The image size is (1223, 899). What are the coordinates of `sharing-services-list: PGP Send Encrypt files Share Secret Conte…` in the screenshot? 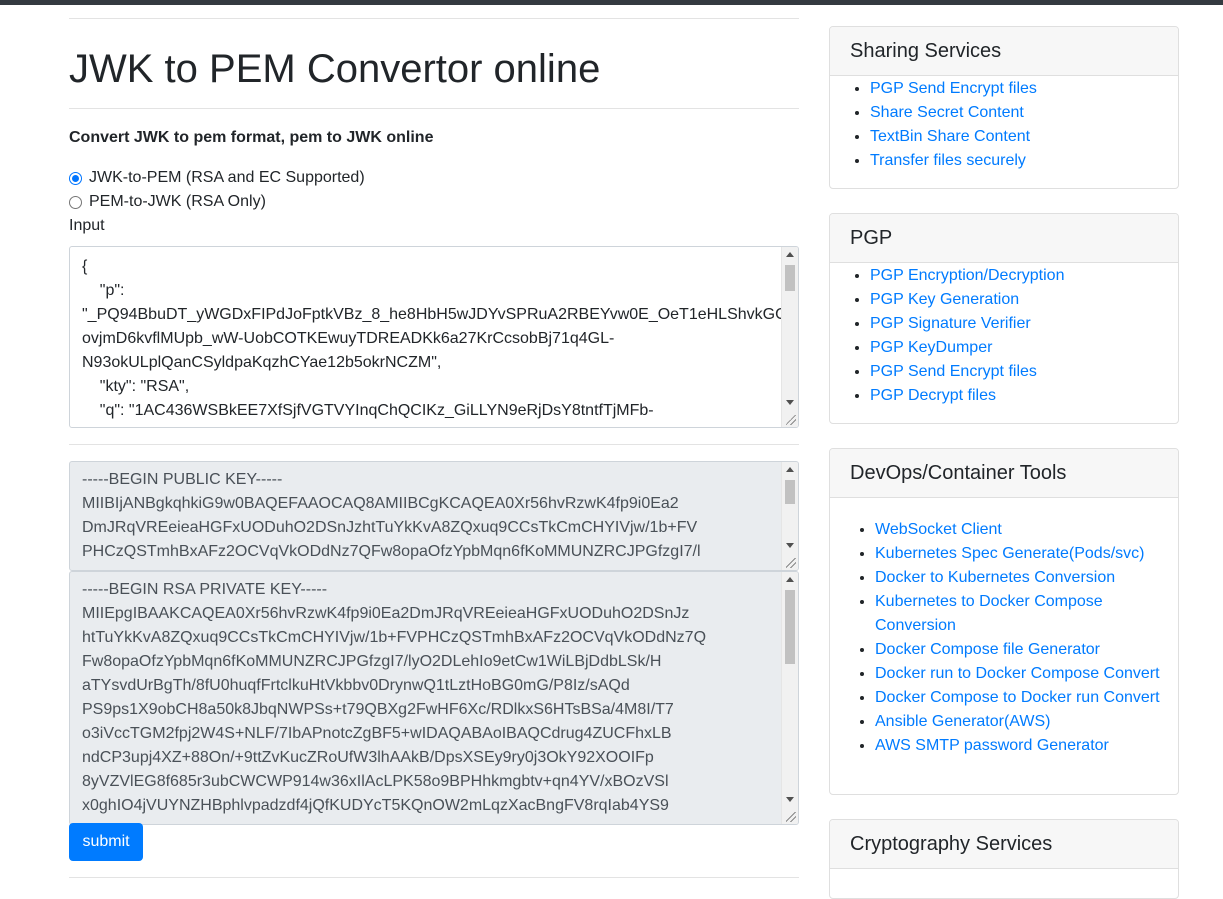 It's located at (1004, 124).